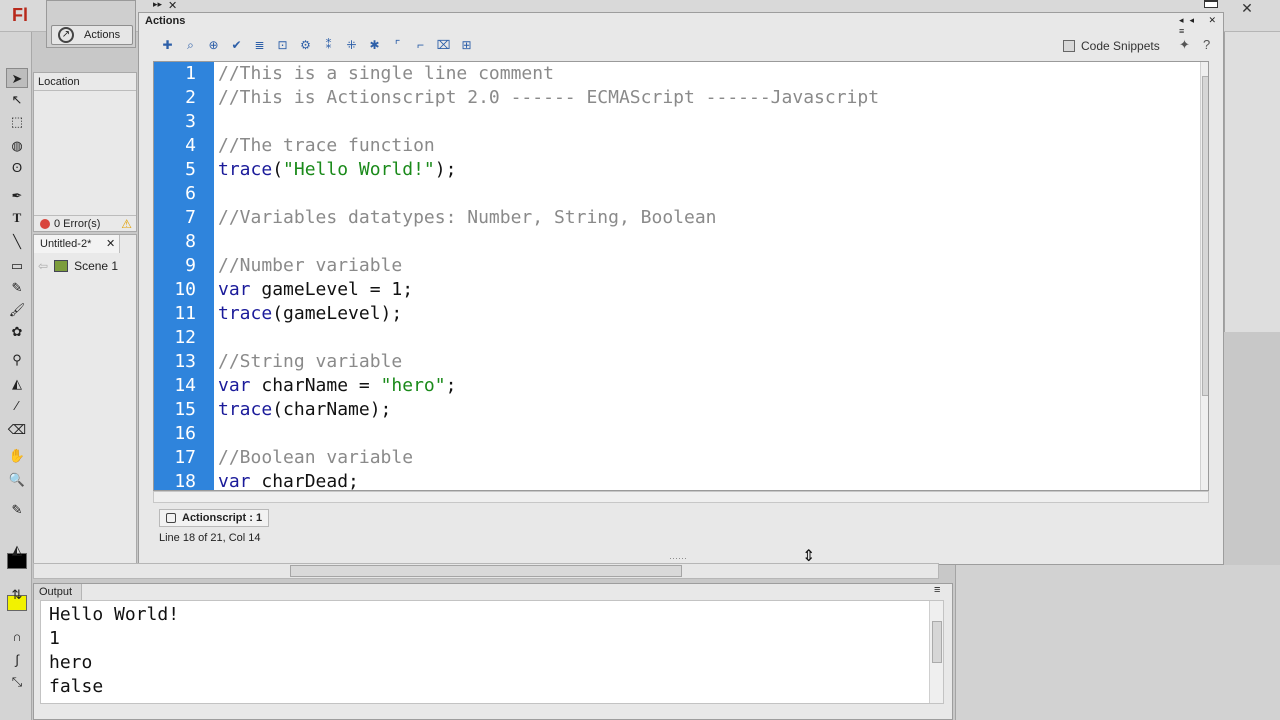 The width and height of the screenshot is (1280, 720). What do you see at coordinates (85, 152) in the screenshot?
I see `compiler-location-panel: Location 0 Error(s) ⚠` at bounding box center [85, 152].